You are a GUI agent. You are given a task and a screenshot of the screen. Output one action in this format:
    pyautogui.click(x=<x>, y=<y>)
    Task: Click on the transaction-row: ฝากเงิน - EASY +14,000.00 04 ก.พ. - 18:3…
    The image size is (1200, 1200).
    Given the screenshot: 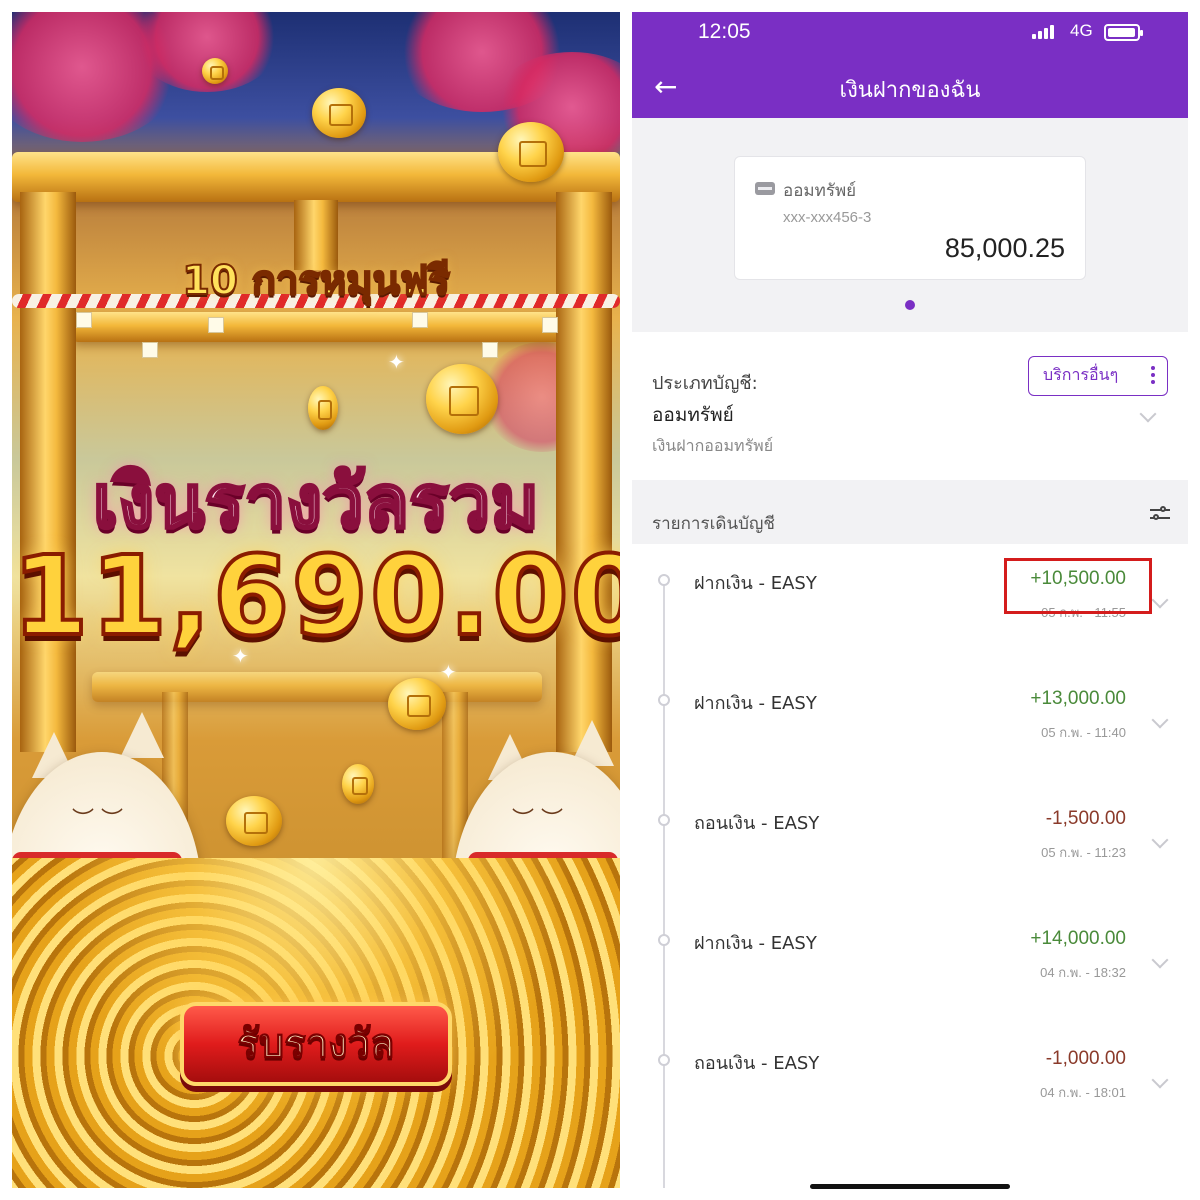 What is the action you would take?
    pyautogui.click(x=910, y=964)
    